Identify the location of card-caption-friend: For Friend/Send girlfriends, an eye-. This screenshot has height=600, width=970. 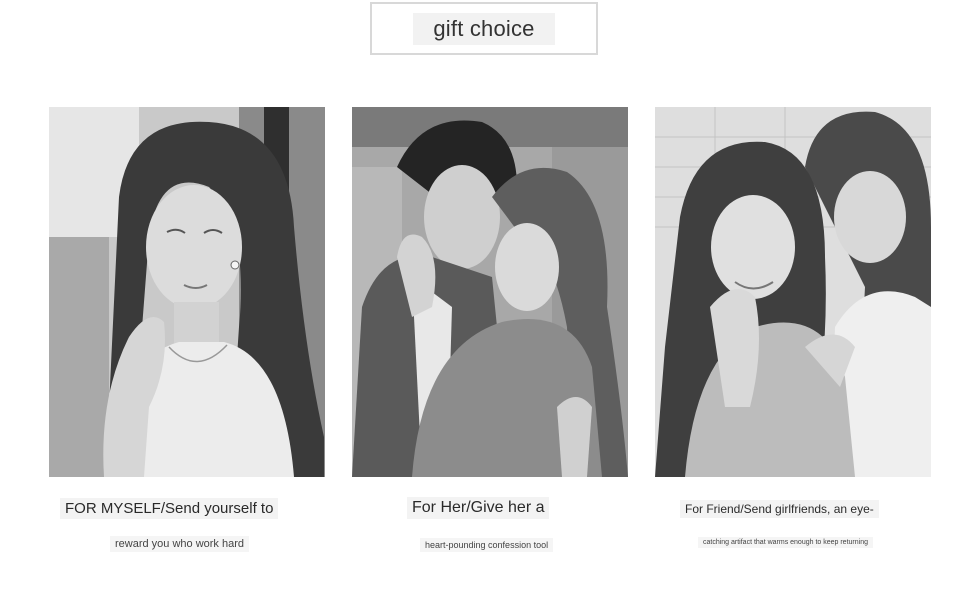
(779, 509).